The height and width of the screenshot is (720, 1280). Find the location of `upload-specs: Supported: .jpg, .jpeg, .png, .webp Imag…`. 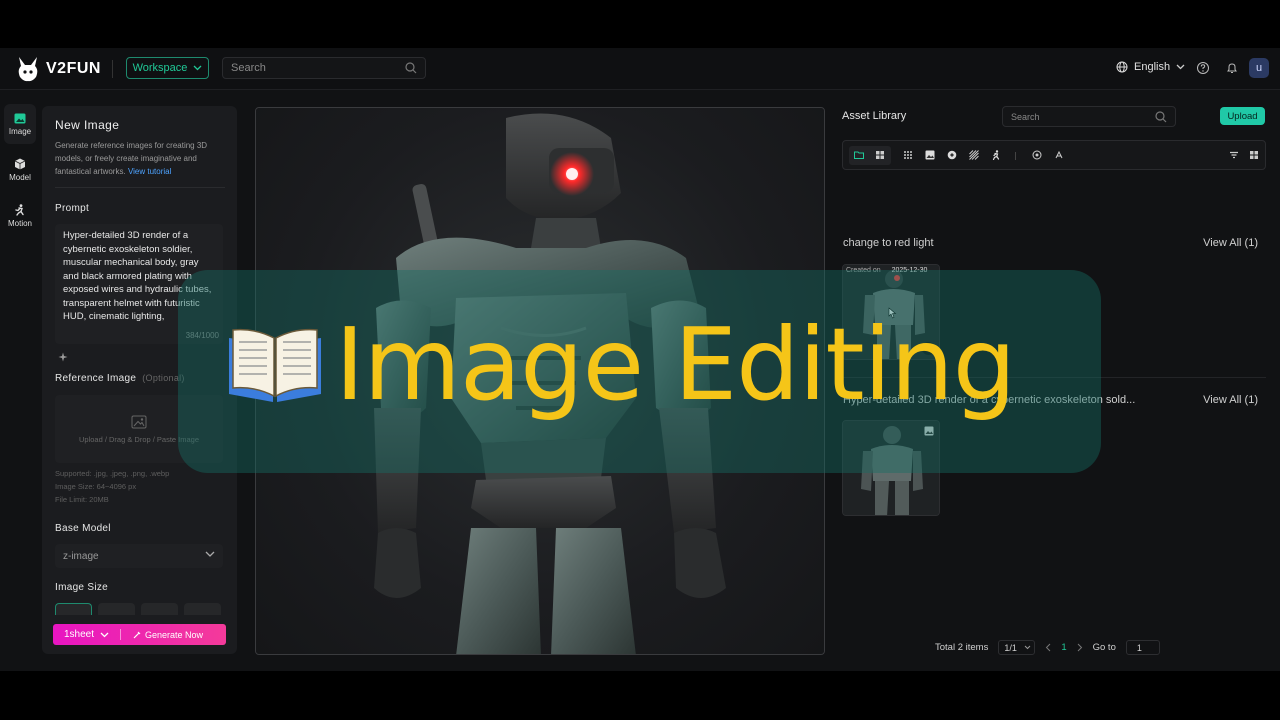

upload-specs: Supported: .jpg, .jpeg, .png, .webp Imag… is located at coordinates (112, 486).